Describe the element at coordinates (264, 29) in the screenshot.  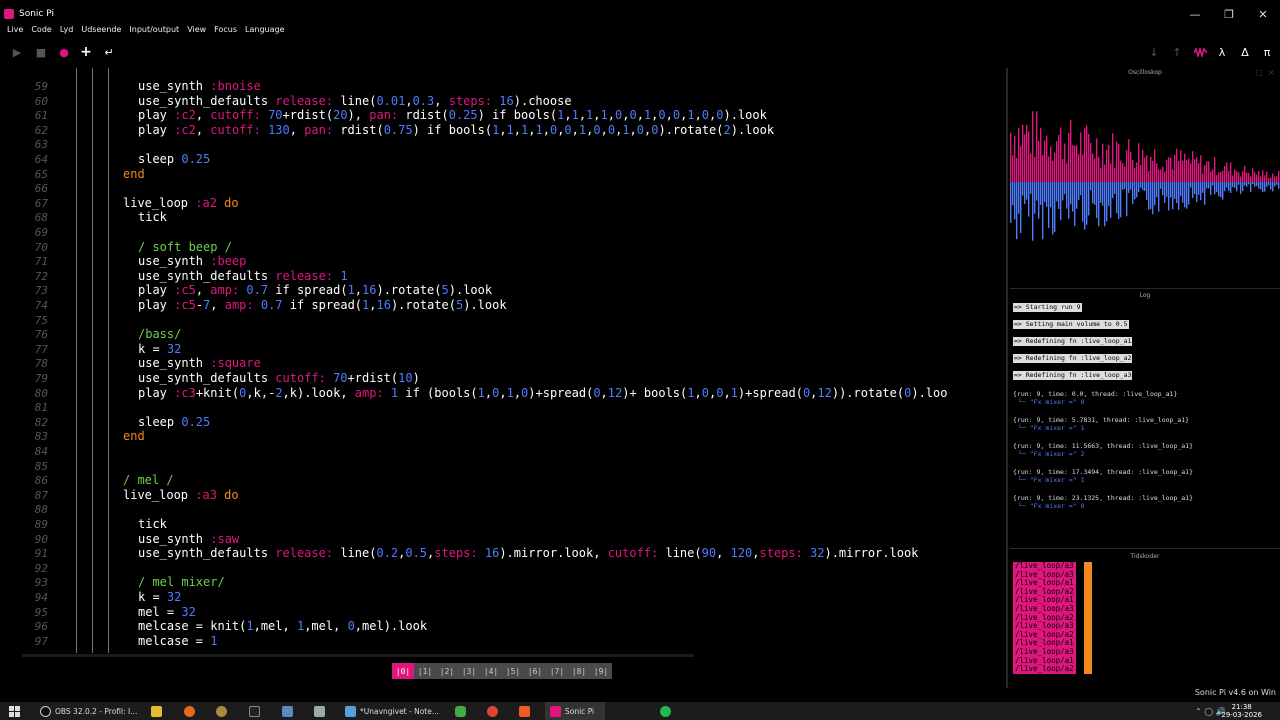
I see `menu-language: Language` at that location.